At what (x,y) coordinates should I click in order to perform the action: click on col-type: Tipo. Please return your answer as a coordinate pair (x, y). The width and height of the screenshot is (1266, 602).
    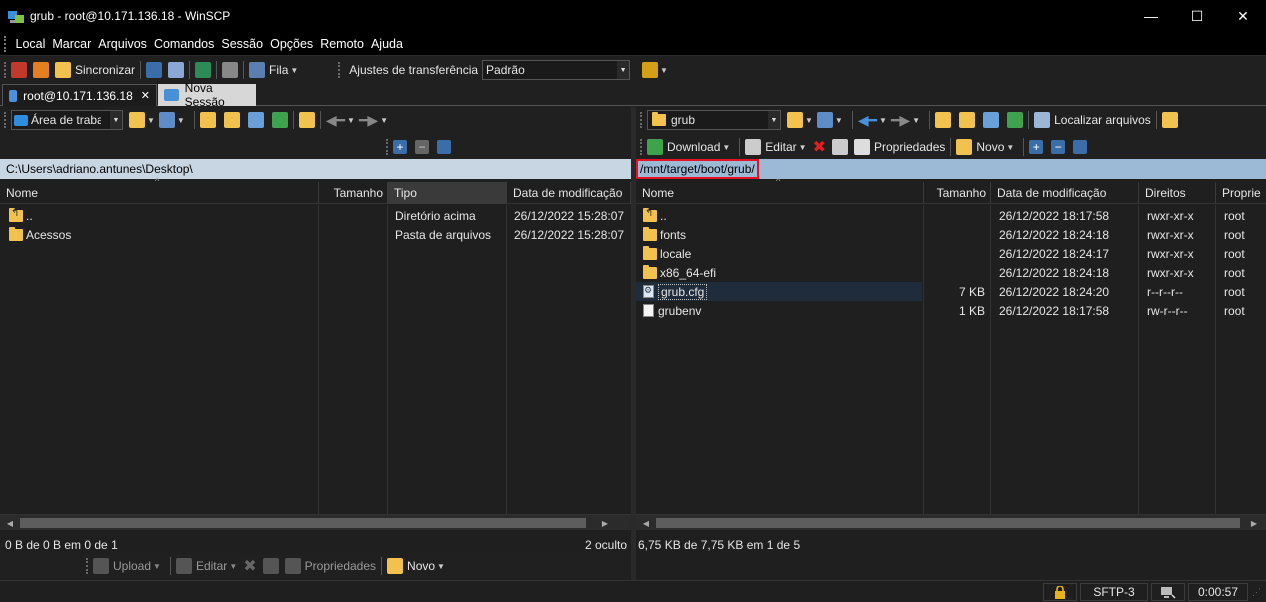
    Looking at the image, I should click on (447, 193).